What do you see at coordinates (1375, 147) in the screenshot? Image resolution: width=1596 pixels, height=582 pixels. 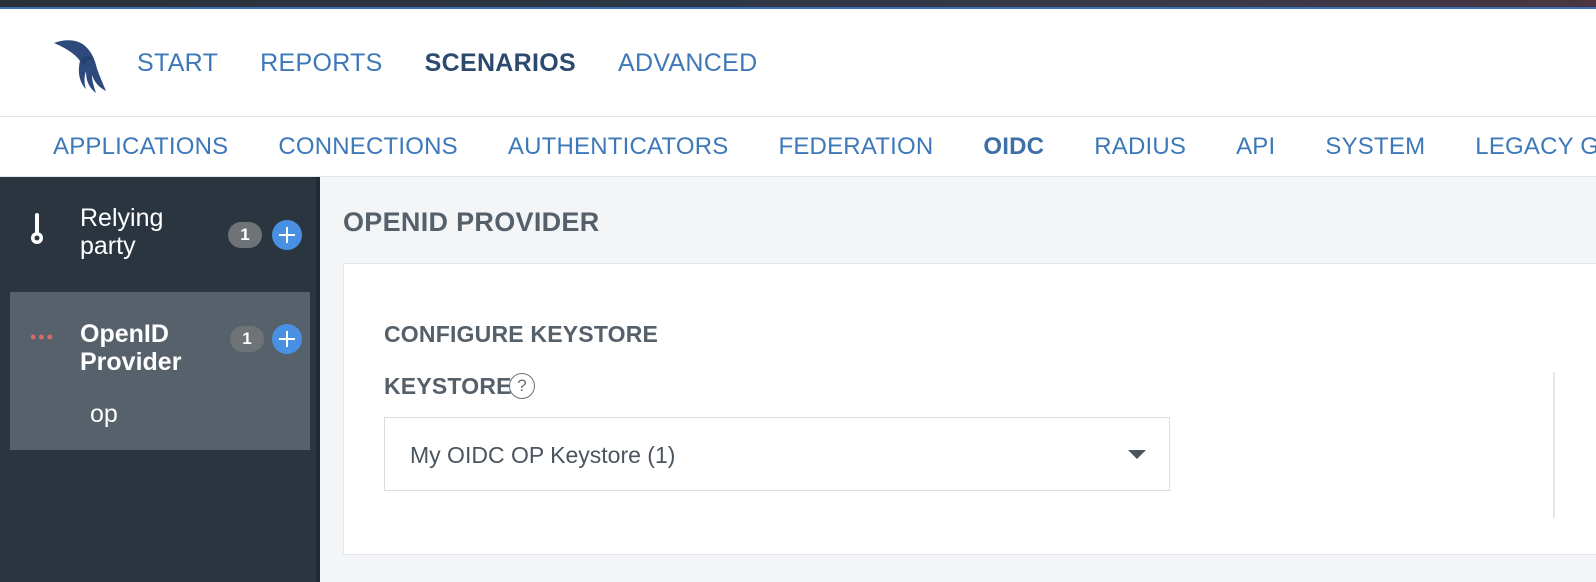 I see `tab-system: SYSTEM` at bounding box center [1375, 147].